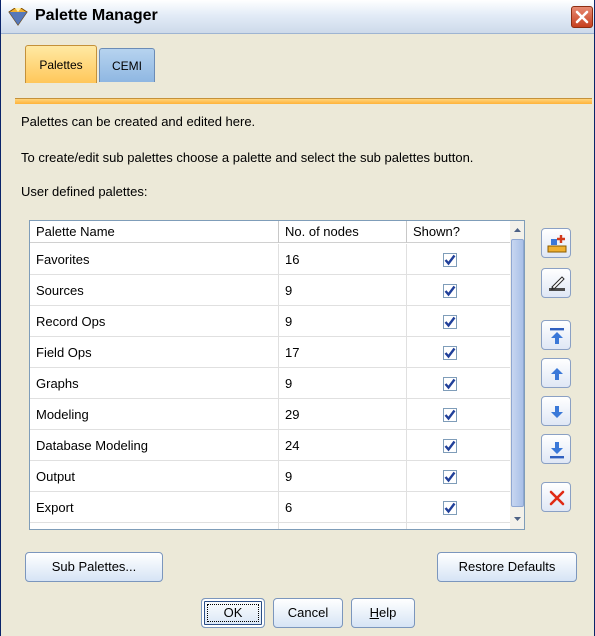 The image size is (595, 636). Describe the element at coordinates (507, 567) in the screenshot. I see `restore-defaults-button: Restore Defaults` at that location.